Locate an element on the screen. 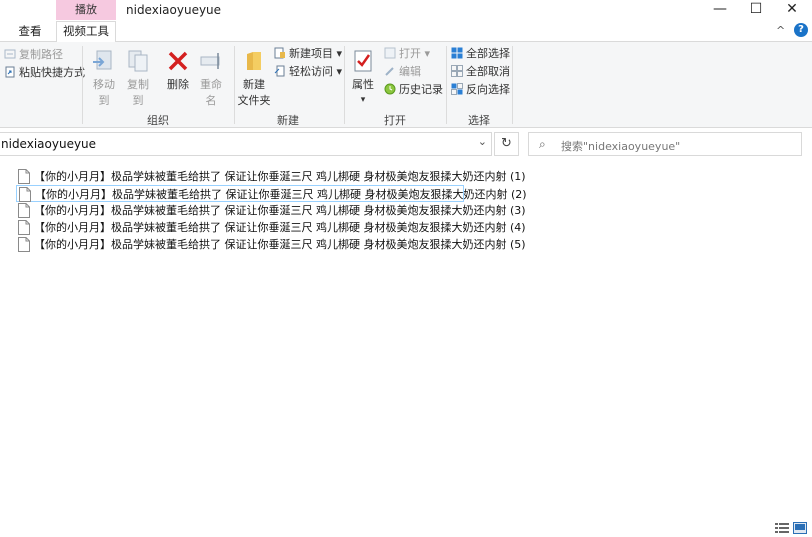 The height and width of the screenshot is (537, 812). tab-view: 查看 is located at coordinates (30, 32).